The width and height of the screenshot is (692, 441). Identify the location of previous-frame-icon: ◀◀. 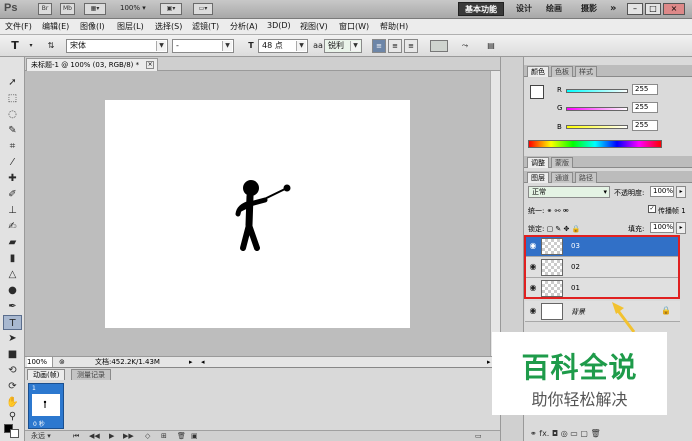
(94, 436).